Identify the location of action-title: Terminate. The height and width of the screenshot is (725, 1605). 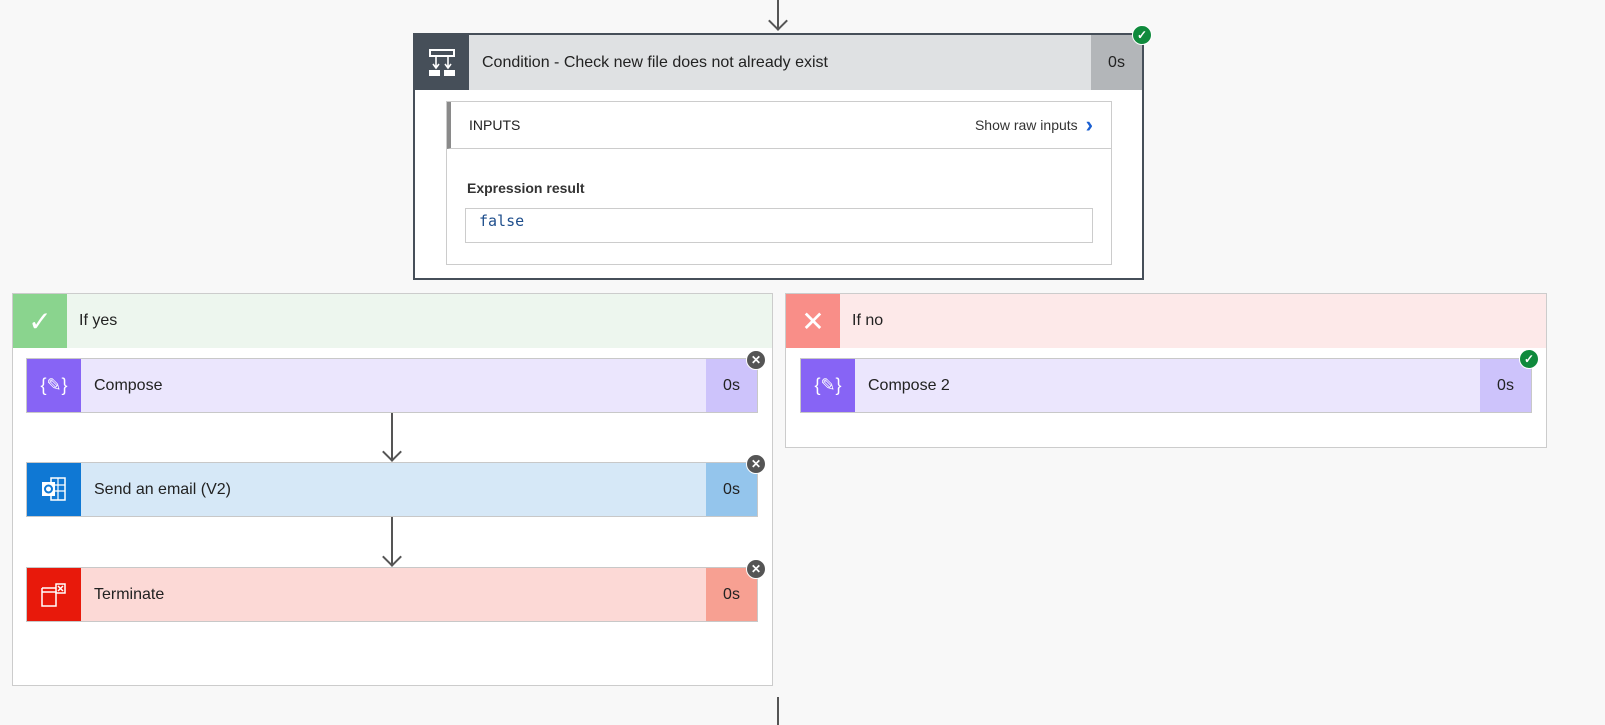
(129, 594).